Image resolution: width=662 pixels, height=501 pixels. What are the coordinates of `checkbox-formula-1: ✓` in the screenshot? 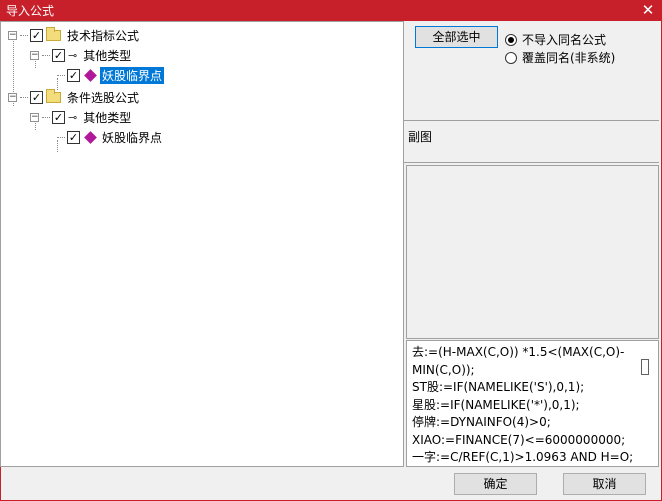 It's located at (73, 75).